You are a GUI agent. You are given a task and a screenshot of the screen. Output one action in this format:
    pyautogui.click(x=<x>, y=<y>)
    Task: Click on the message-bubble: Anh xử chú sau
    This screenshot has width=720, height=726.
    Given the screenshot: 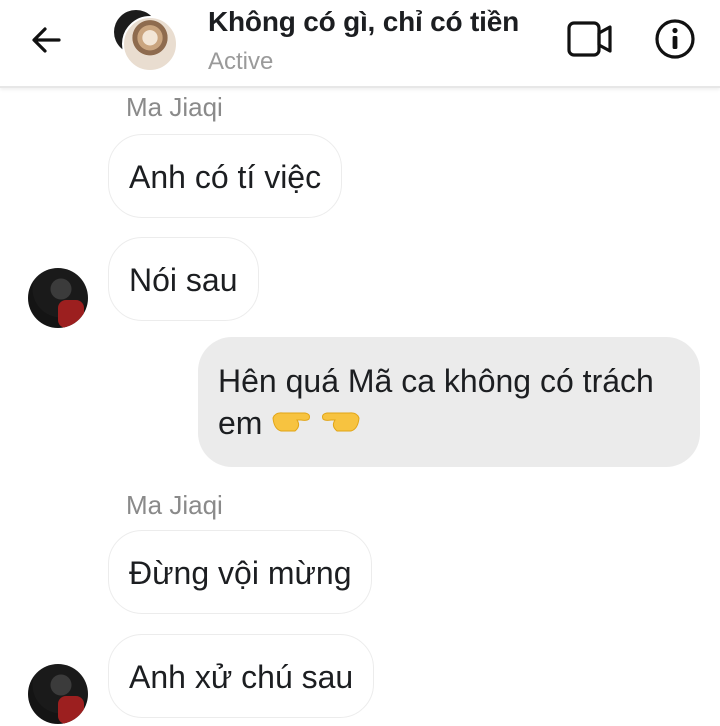 What is the action you would take?
    pyautogui.click(x=241, y=676)
    